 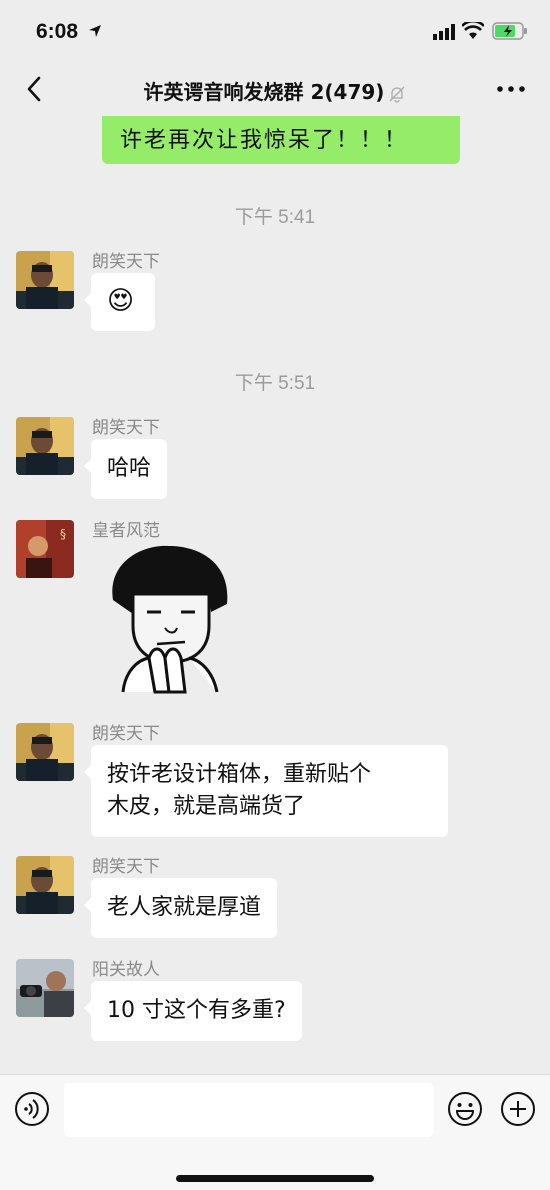 I want to click on status-bar: 6:08, so click(x=275, y=31).